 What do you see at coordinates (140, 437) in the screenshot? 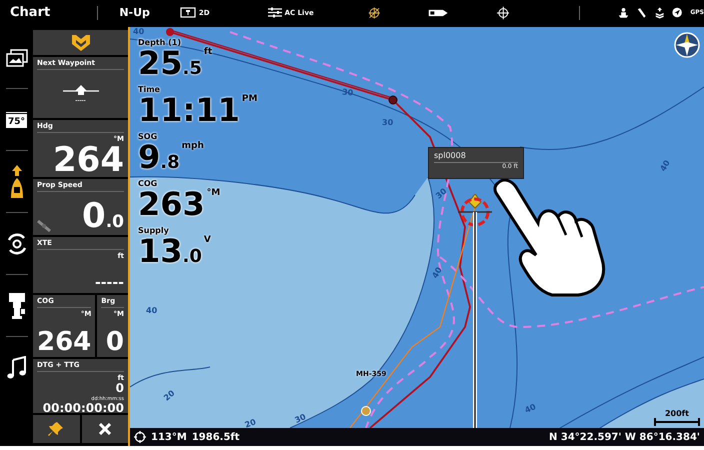
I see `heading-icon` at bounding box center [140, 437].